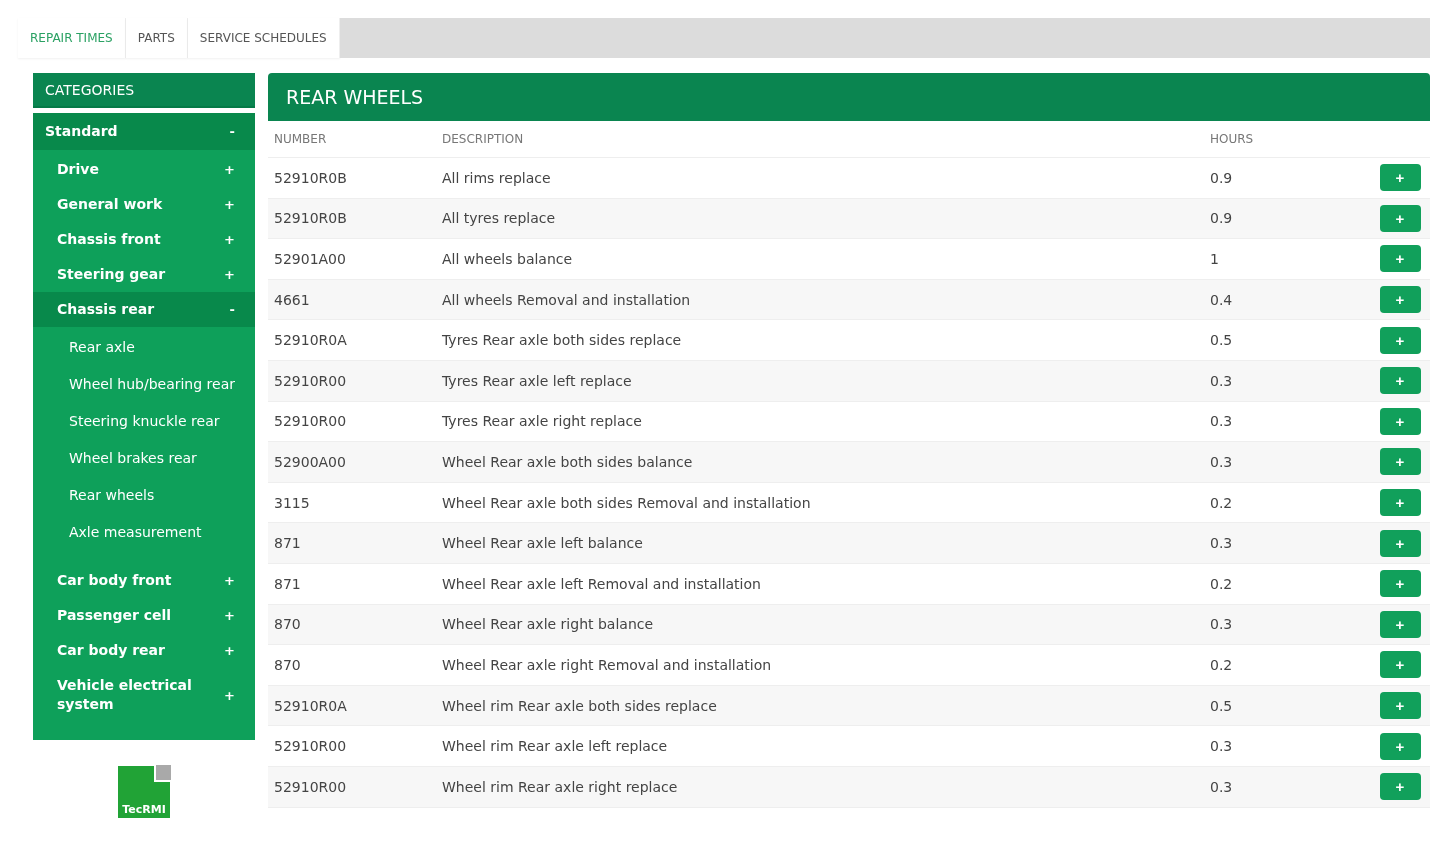  Describe the element at coordinates (820, 462) in the screenshot. I see `table-cell: Wheel Rear axle both sides balance` at that location.